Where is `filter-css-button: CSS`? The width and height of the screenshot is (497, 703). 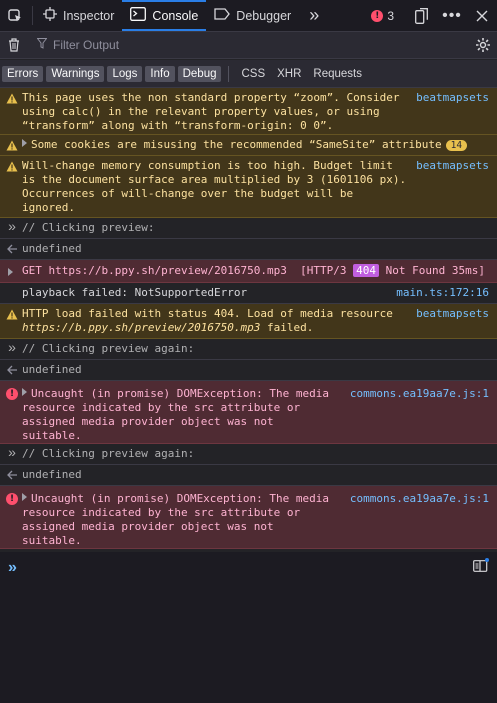
filter-css-button: CSS is located at coordinates (253, 74).